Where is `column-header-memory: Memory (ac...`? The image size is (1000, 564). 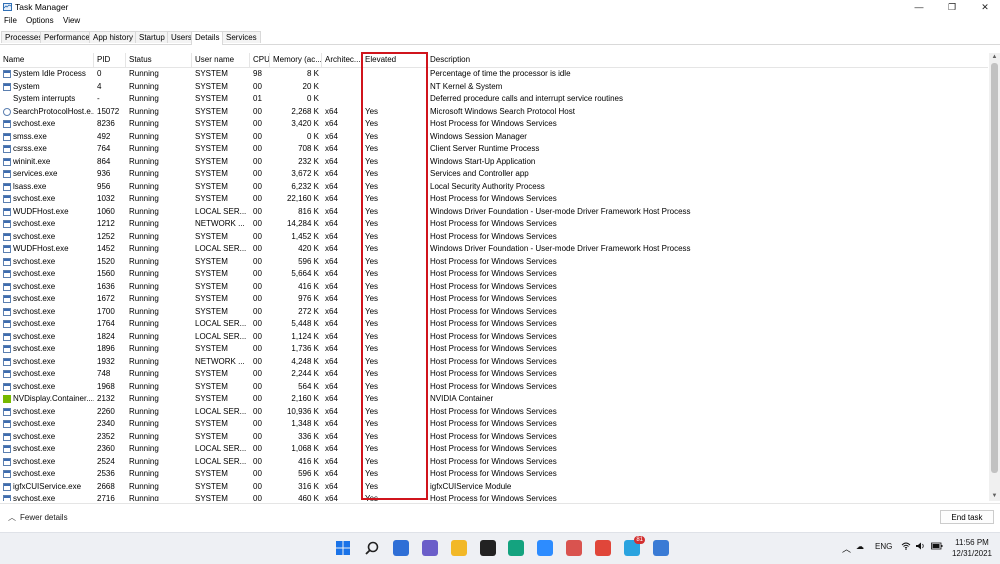 column-header-memory: Memory (ac... is located at coordinates (296, 60).